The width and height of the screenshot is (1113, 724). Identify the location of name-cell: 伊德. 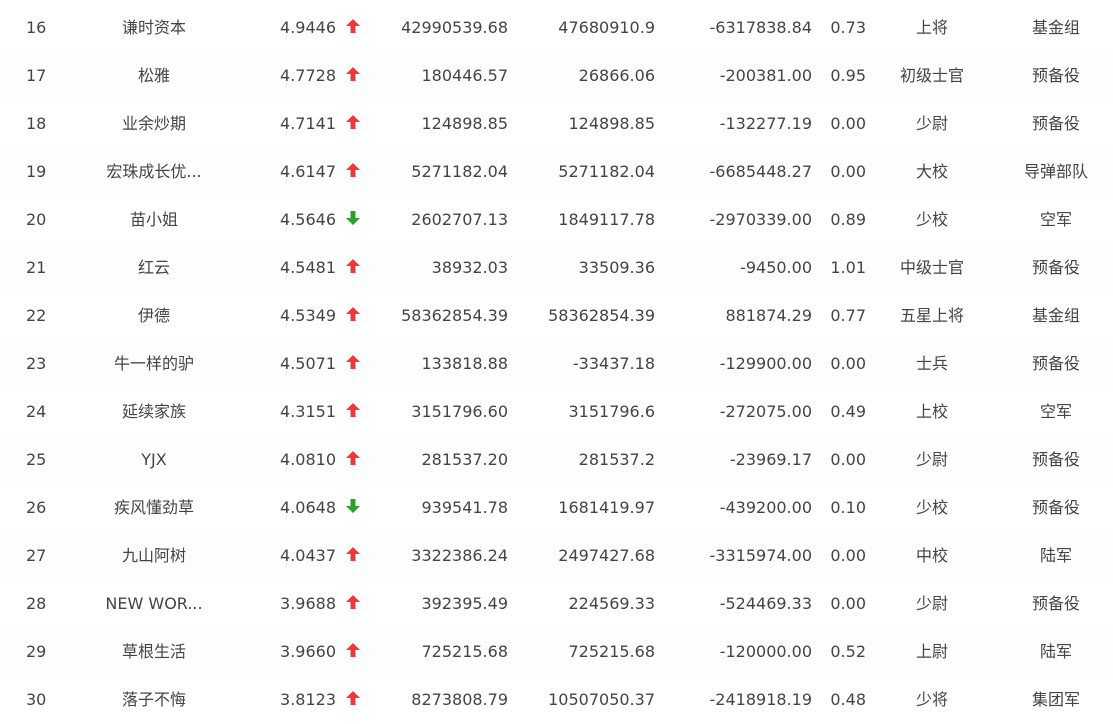
(153, 315).